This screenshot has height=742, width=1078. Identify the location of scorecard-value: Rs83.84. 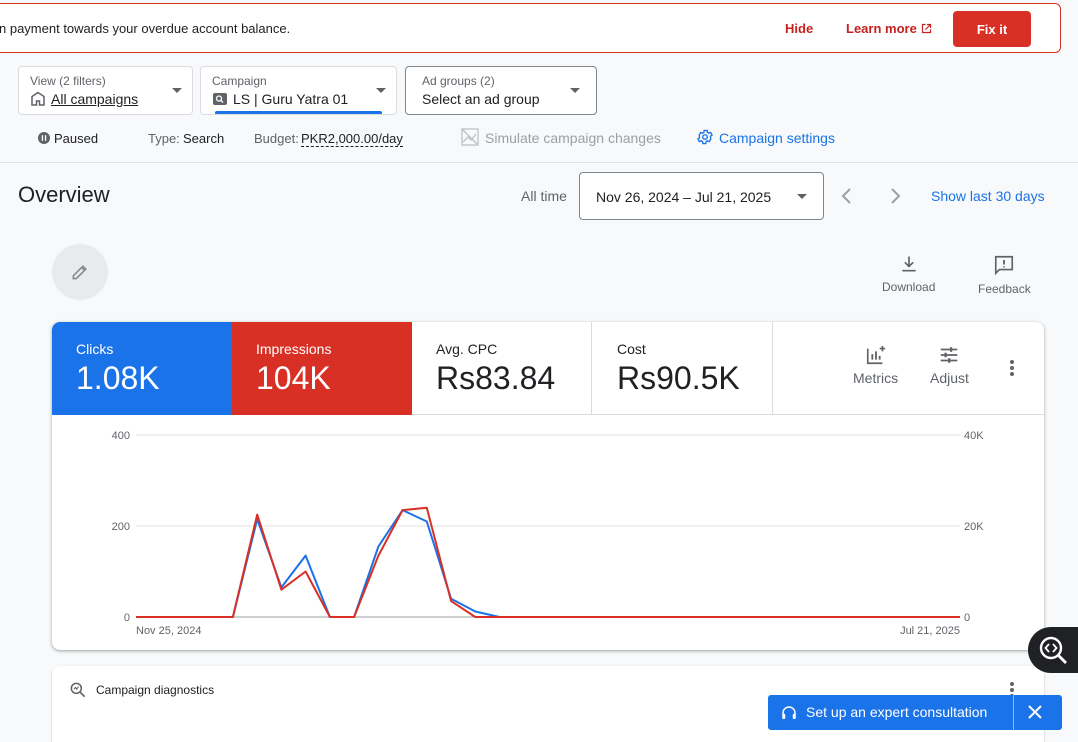
(496, 378).